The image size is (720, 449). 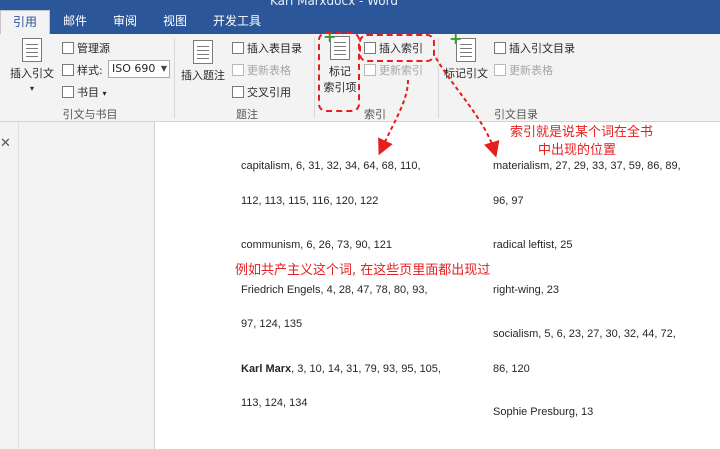 I want to click on mark-citation-icon, so click(x=462, y=45).